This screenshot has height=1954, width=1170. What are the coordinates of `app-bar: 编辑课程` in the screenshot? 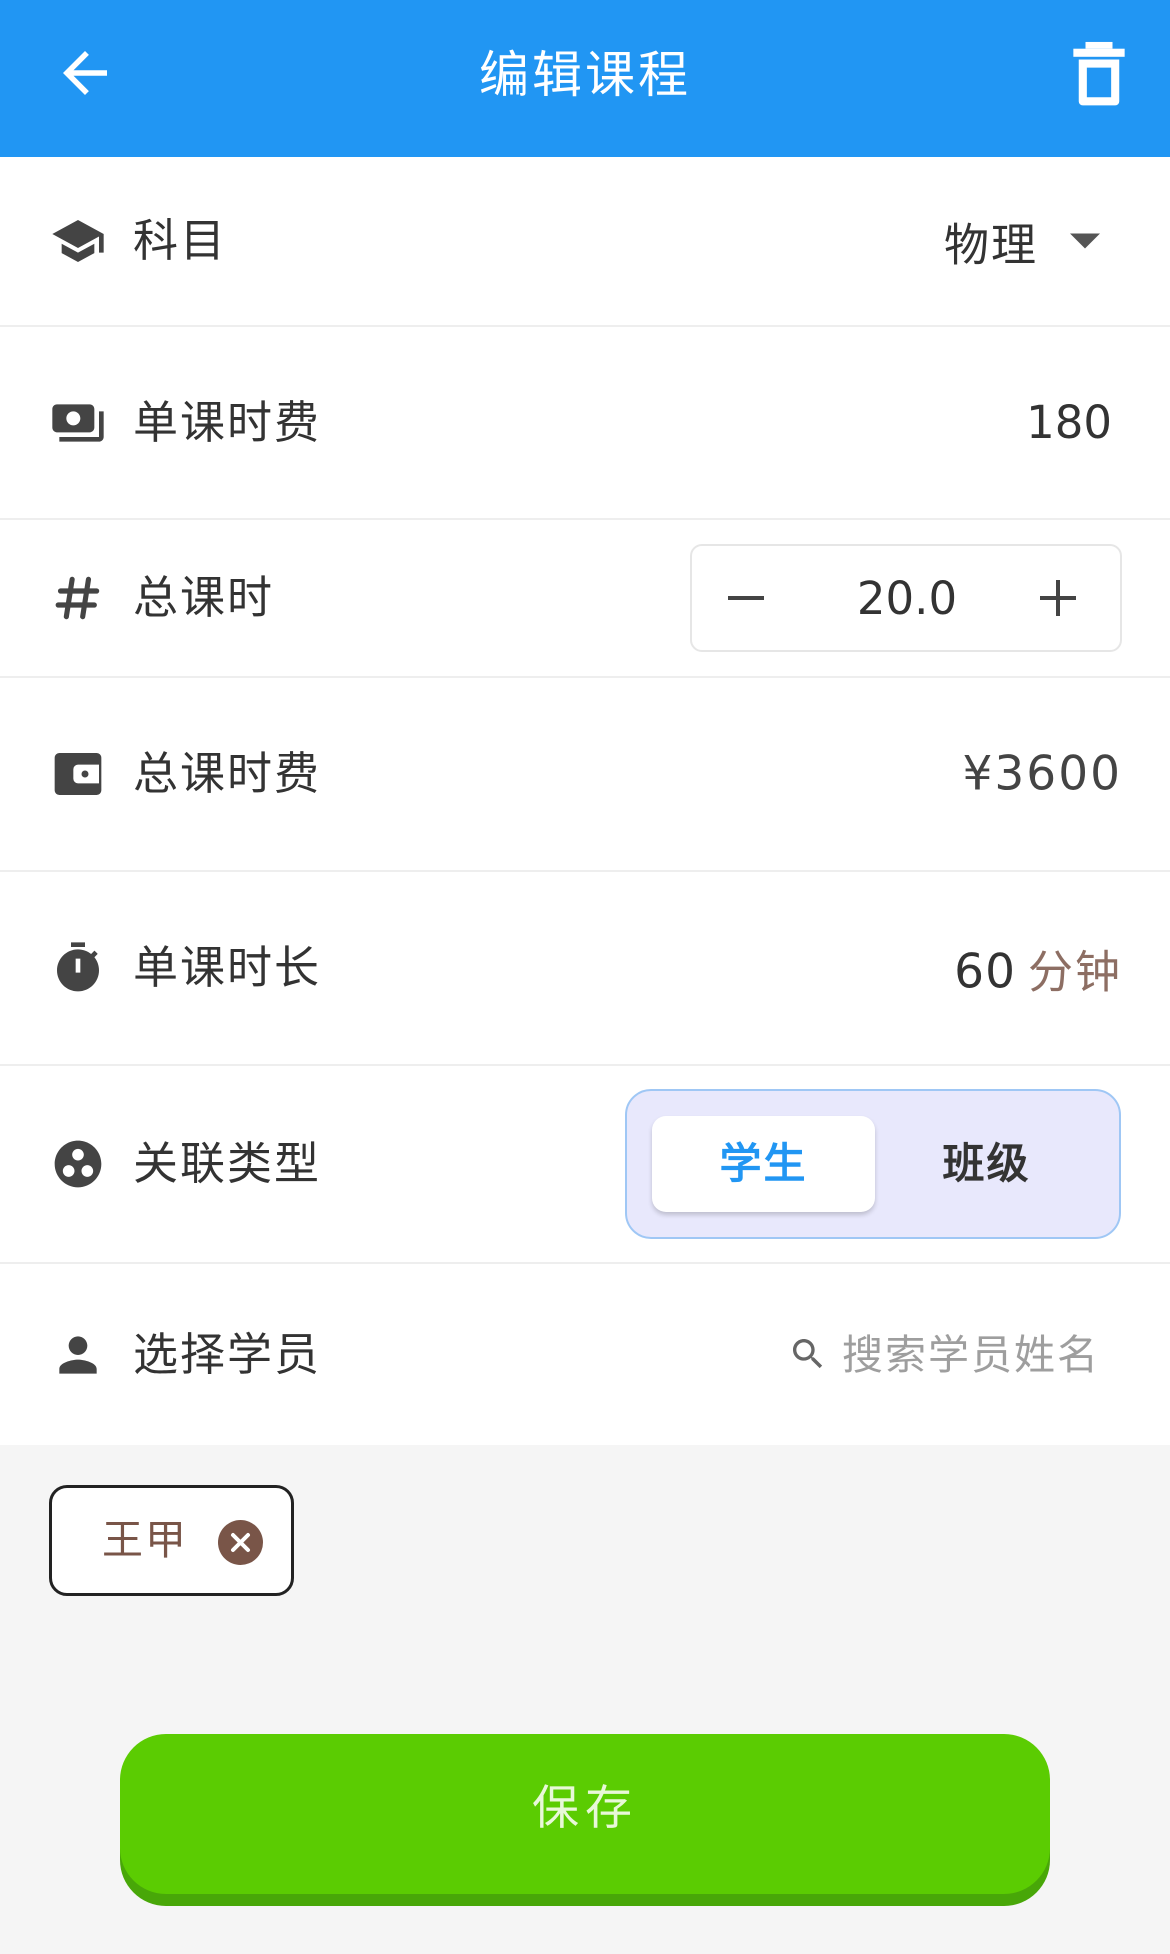 It's located at (585, 78).